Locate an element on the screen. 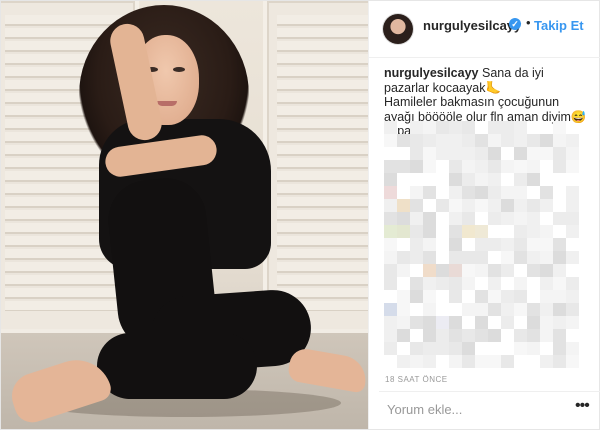 This screenshot has width=600, height=430. caption-username: nurgulyesilcayy is located at coordinates (431, 73).